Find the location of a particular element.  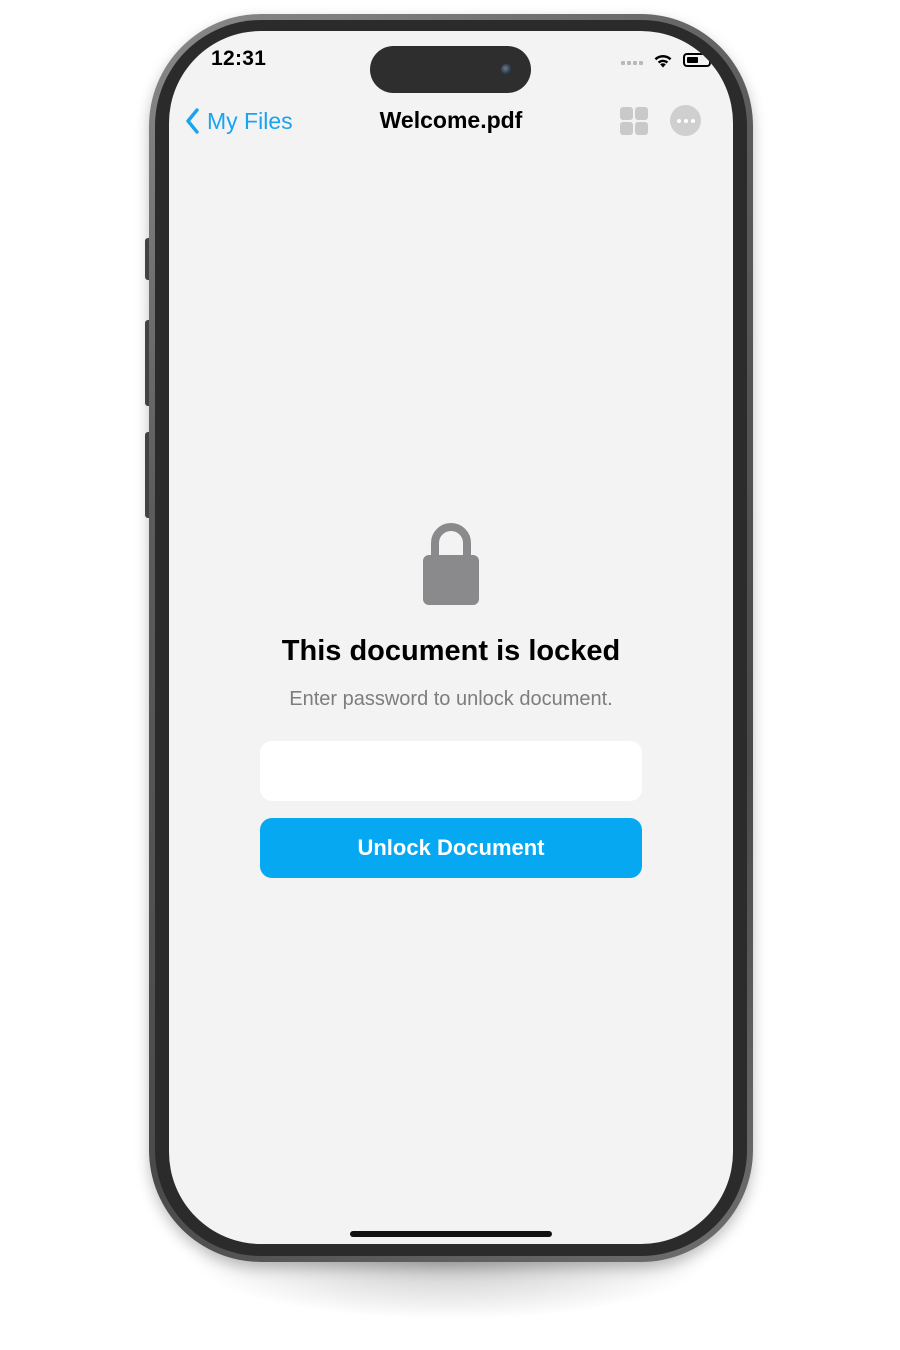

password-input is located at coordinates (451, 771).